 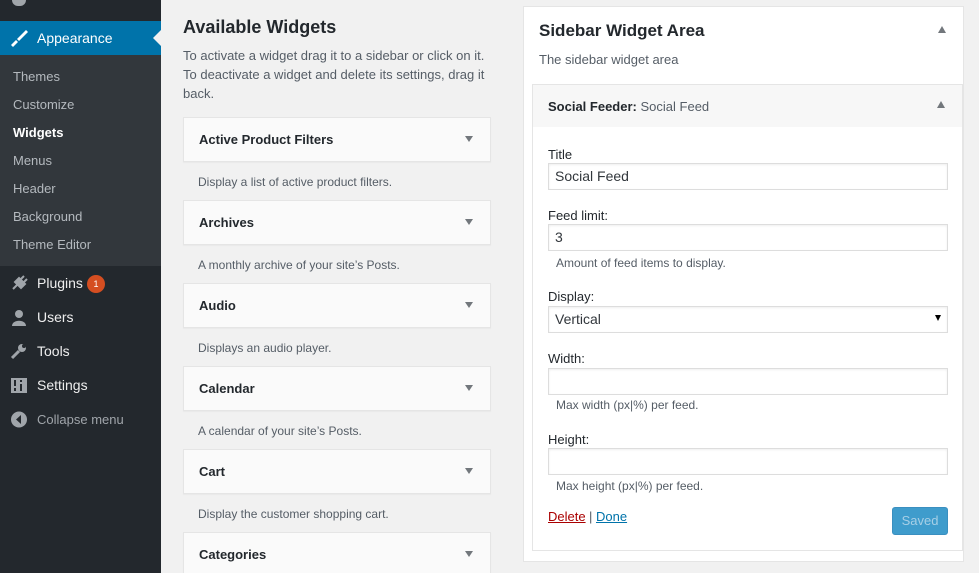 I want to click on collapse-menu-button: Collapse menu, so click(x=80, y=419).